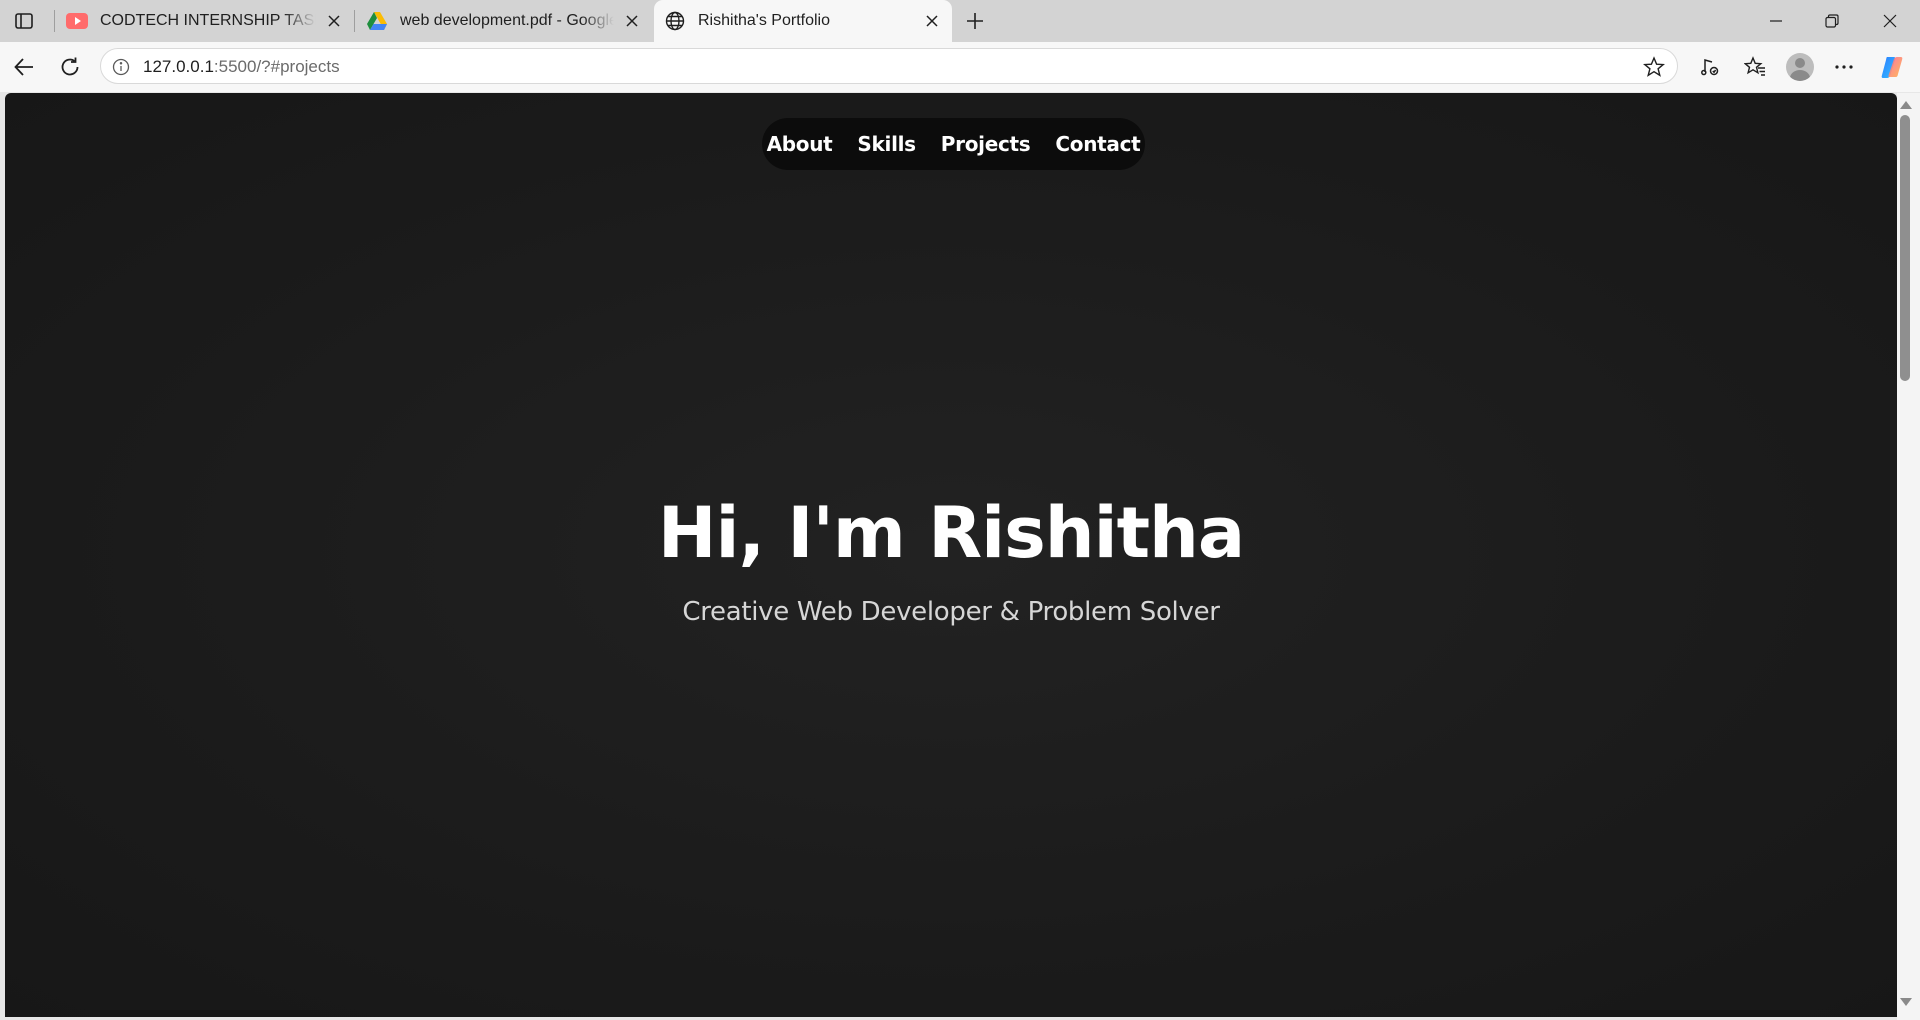  I want to click on music-note-icon, so click(1710, 67).